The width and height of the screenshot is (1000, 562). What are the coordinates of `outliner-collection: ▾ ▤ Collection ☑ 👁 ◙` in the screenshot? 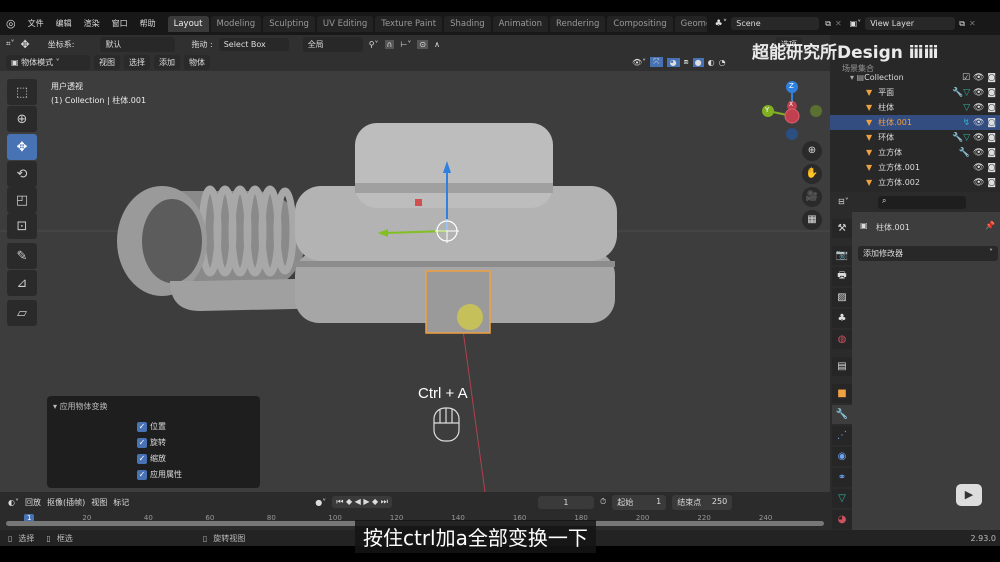 It's located at (915, 77).